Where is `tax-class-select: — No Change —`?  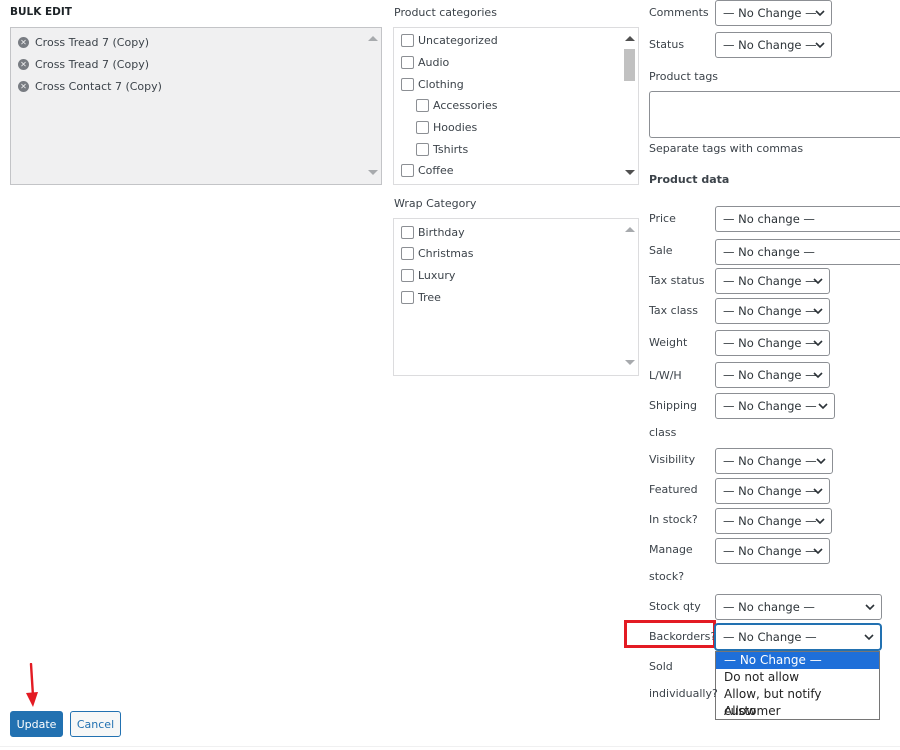 tax-class-select: — No Change — is located at coordinates (772, 311).